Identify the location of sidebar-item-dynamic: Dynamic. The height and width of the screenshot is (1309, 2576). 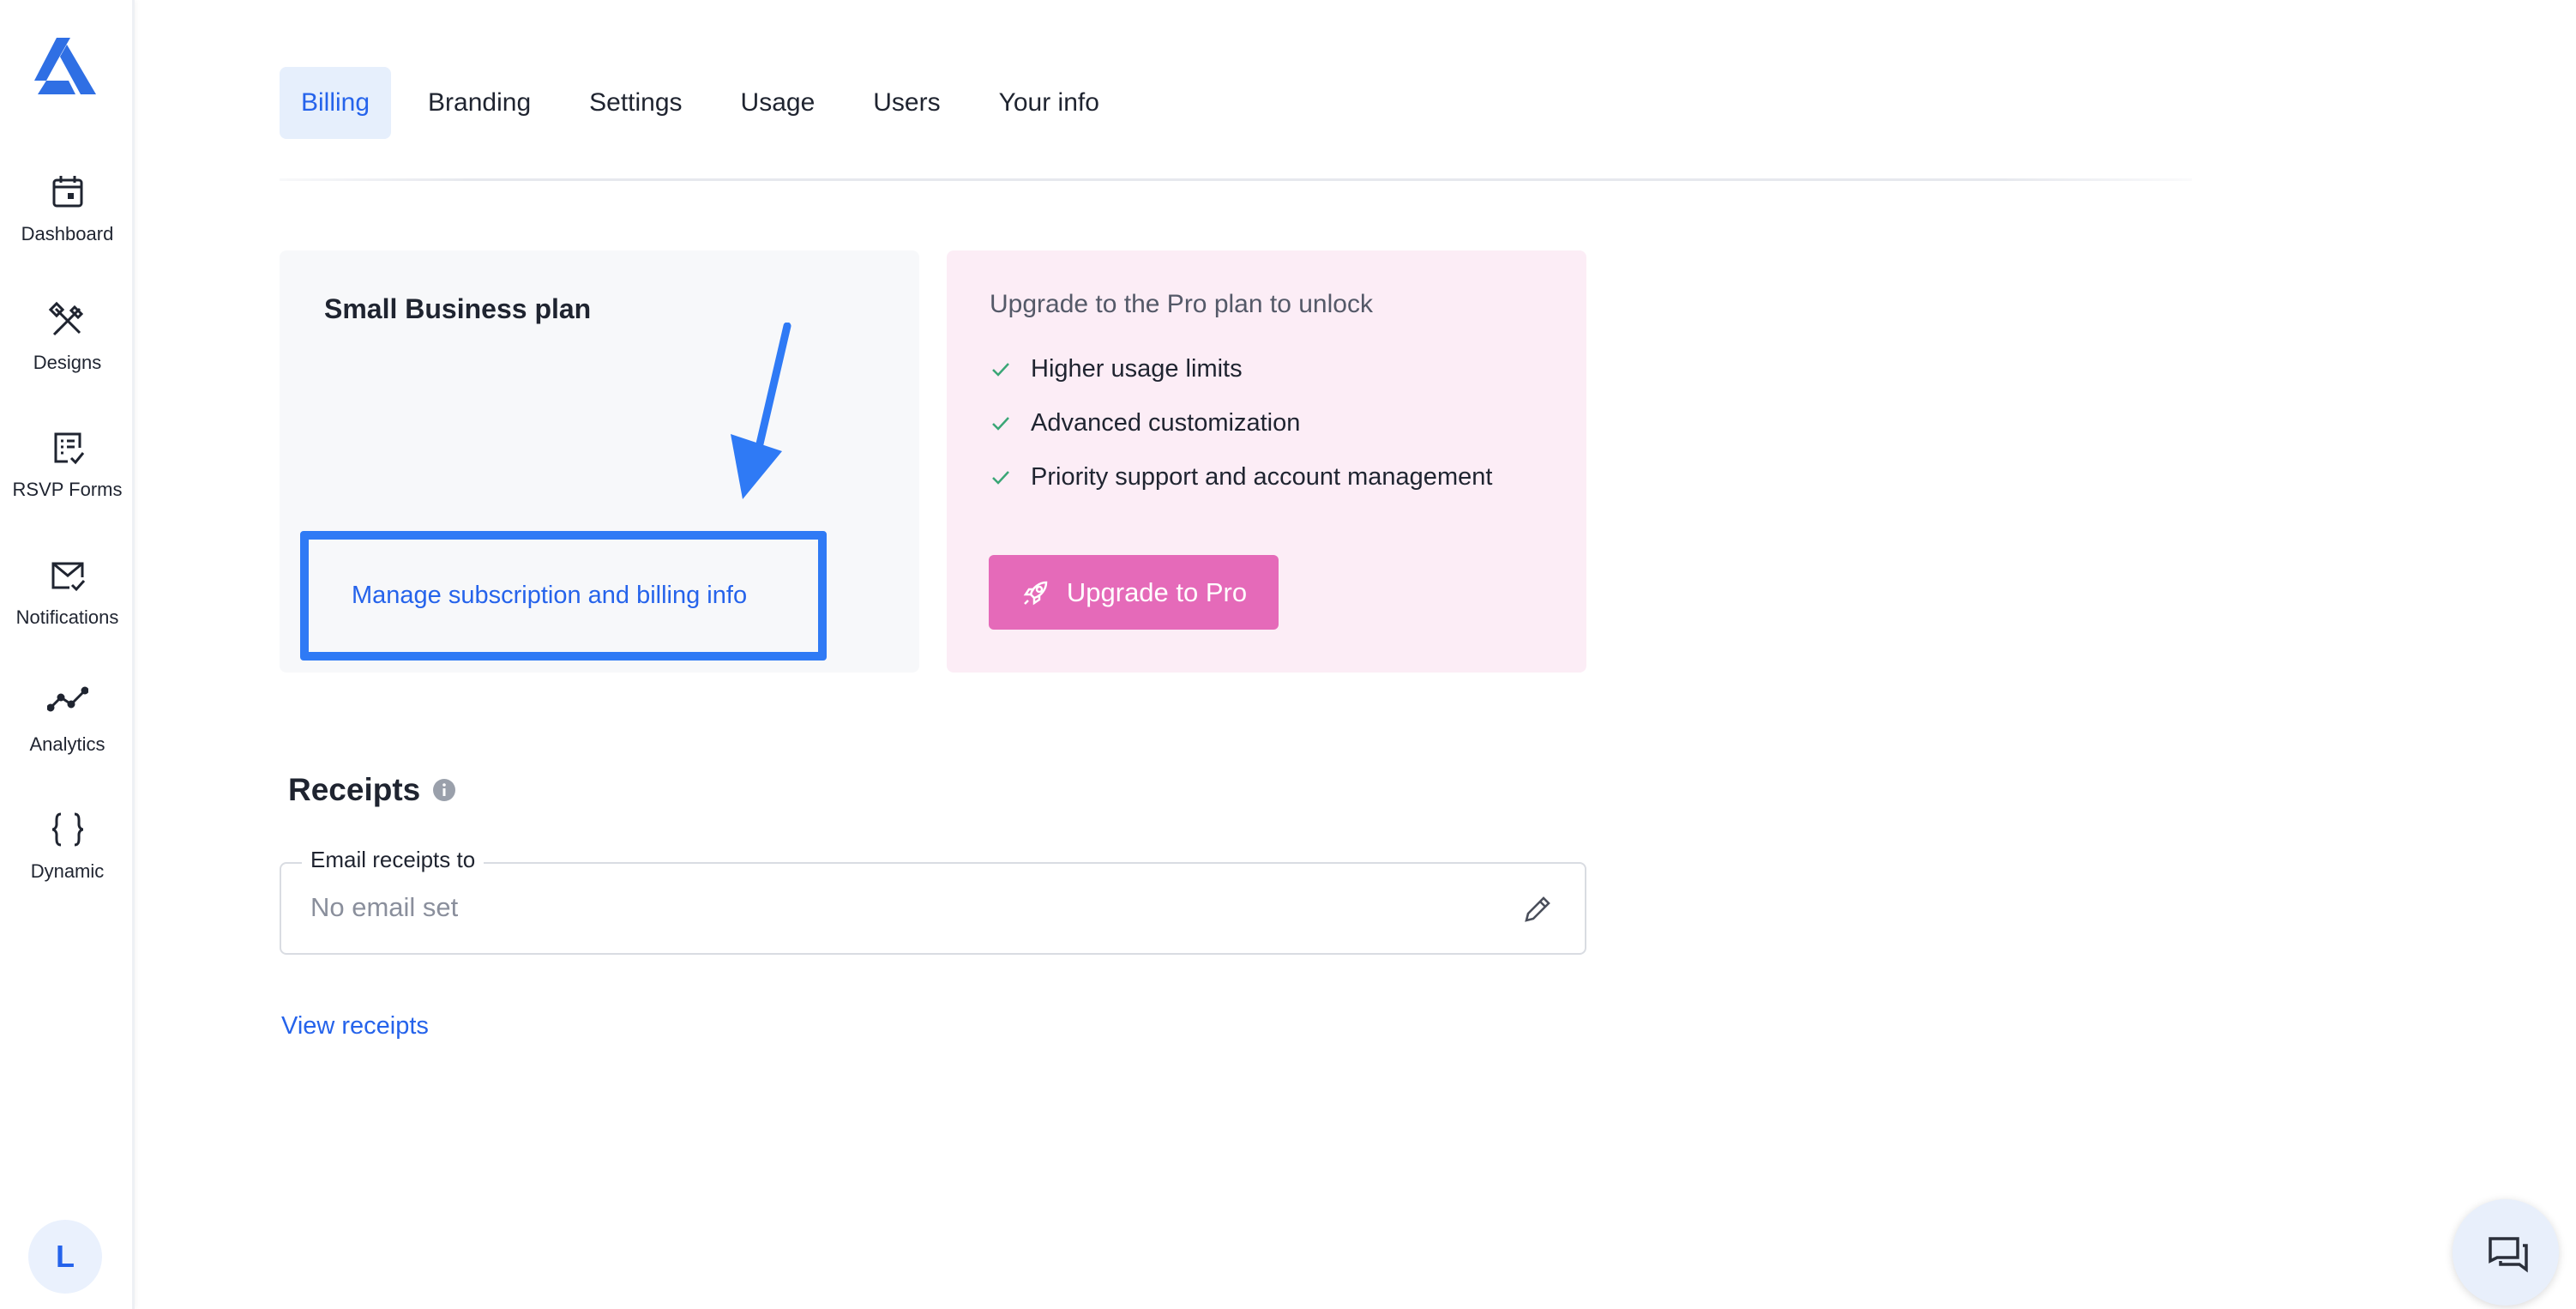
(67, 846).